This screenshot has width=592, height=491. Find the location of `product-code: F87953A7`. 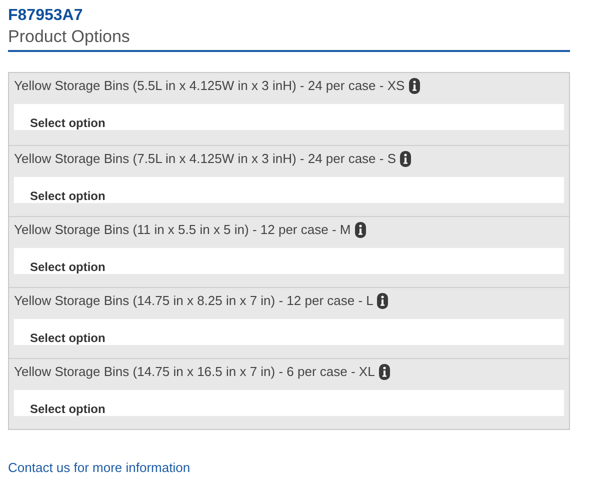

product-code: F87953A7 is located at coordinates (46, 16).